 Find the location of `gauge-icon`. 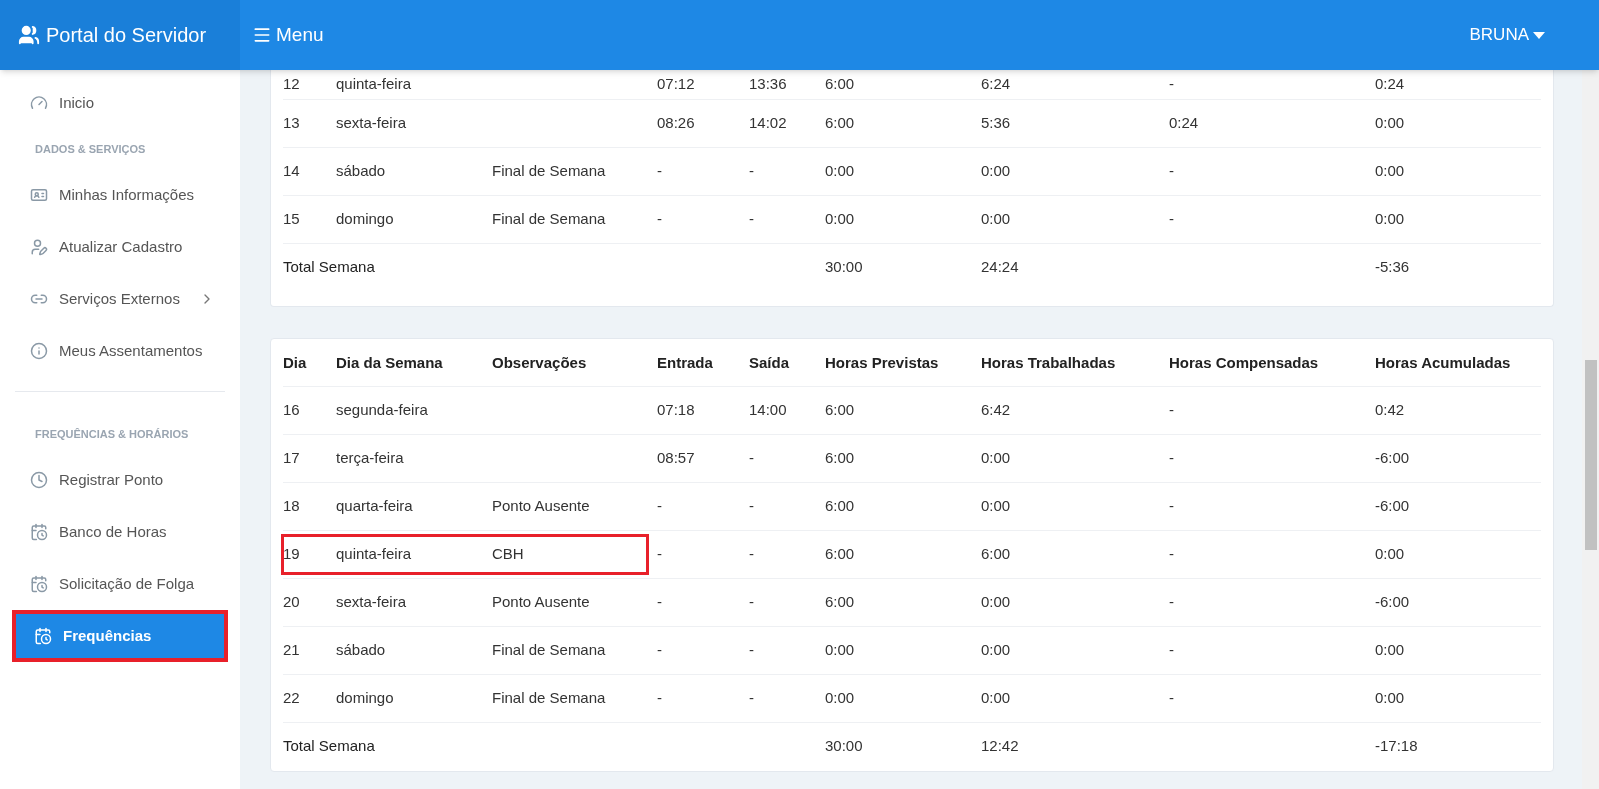

gauge-icon is located at coordinates (39, 103).